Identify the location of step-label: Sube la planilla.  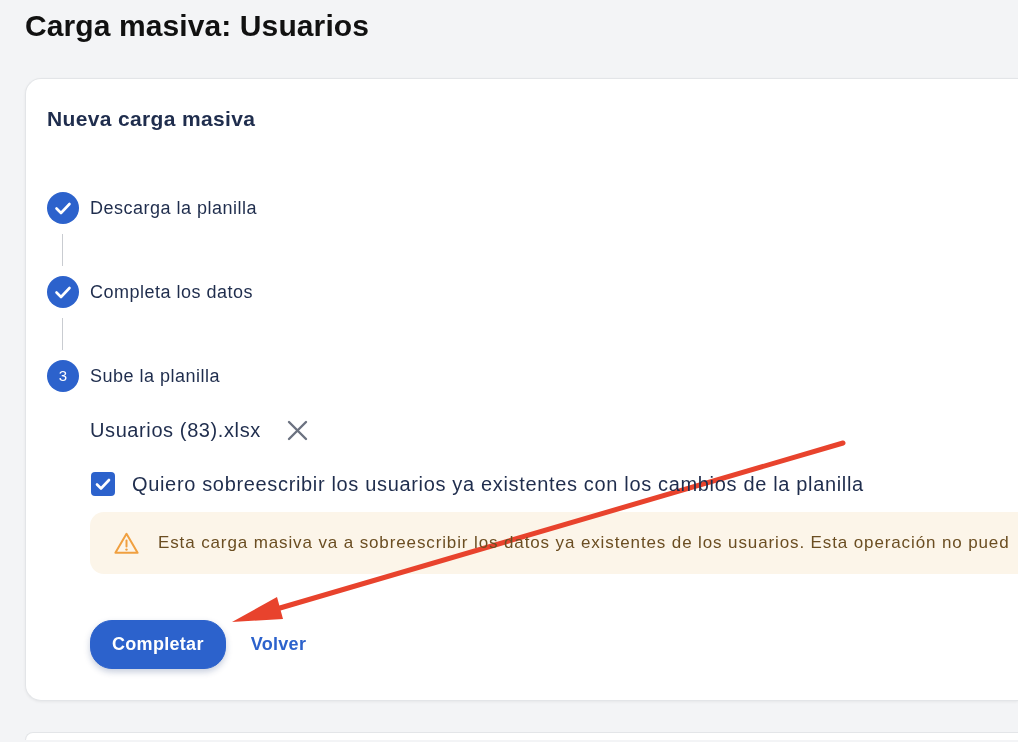
(155, 376).